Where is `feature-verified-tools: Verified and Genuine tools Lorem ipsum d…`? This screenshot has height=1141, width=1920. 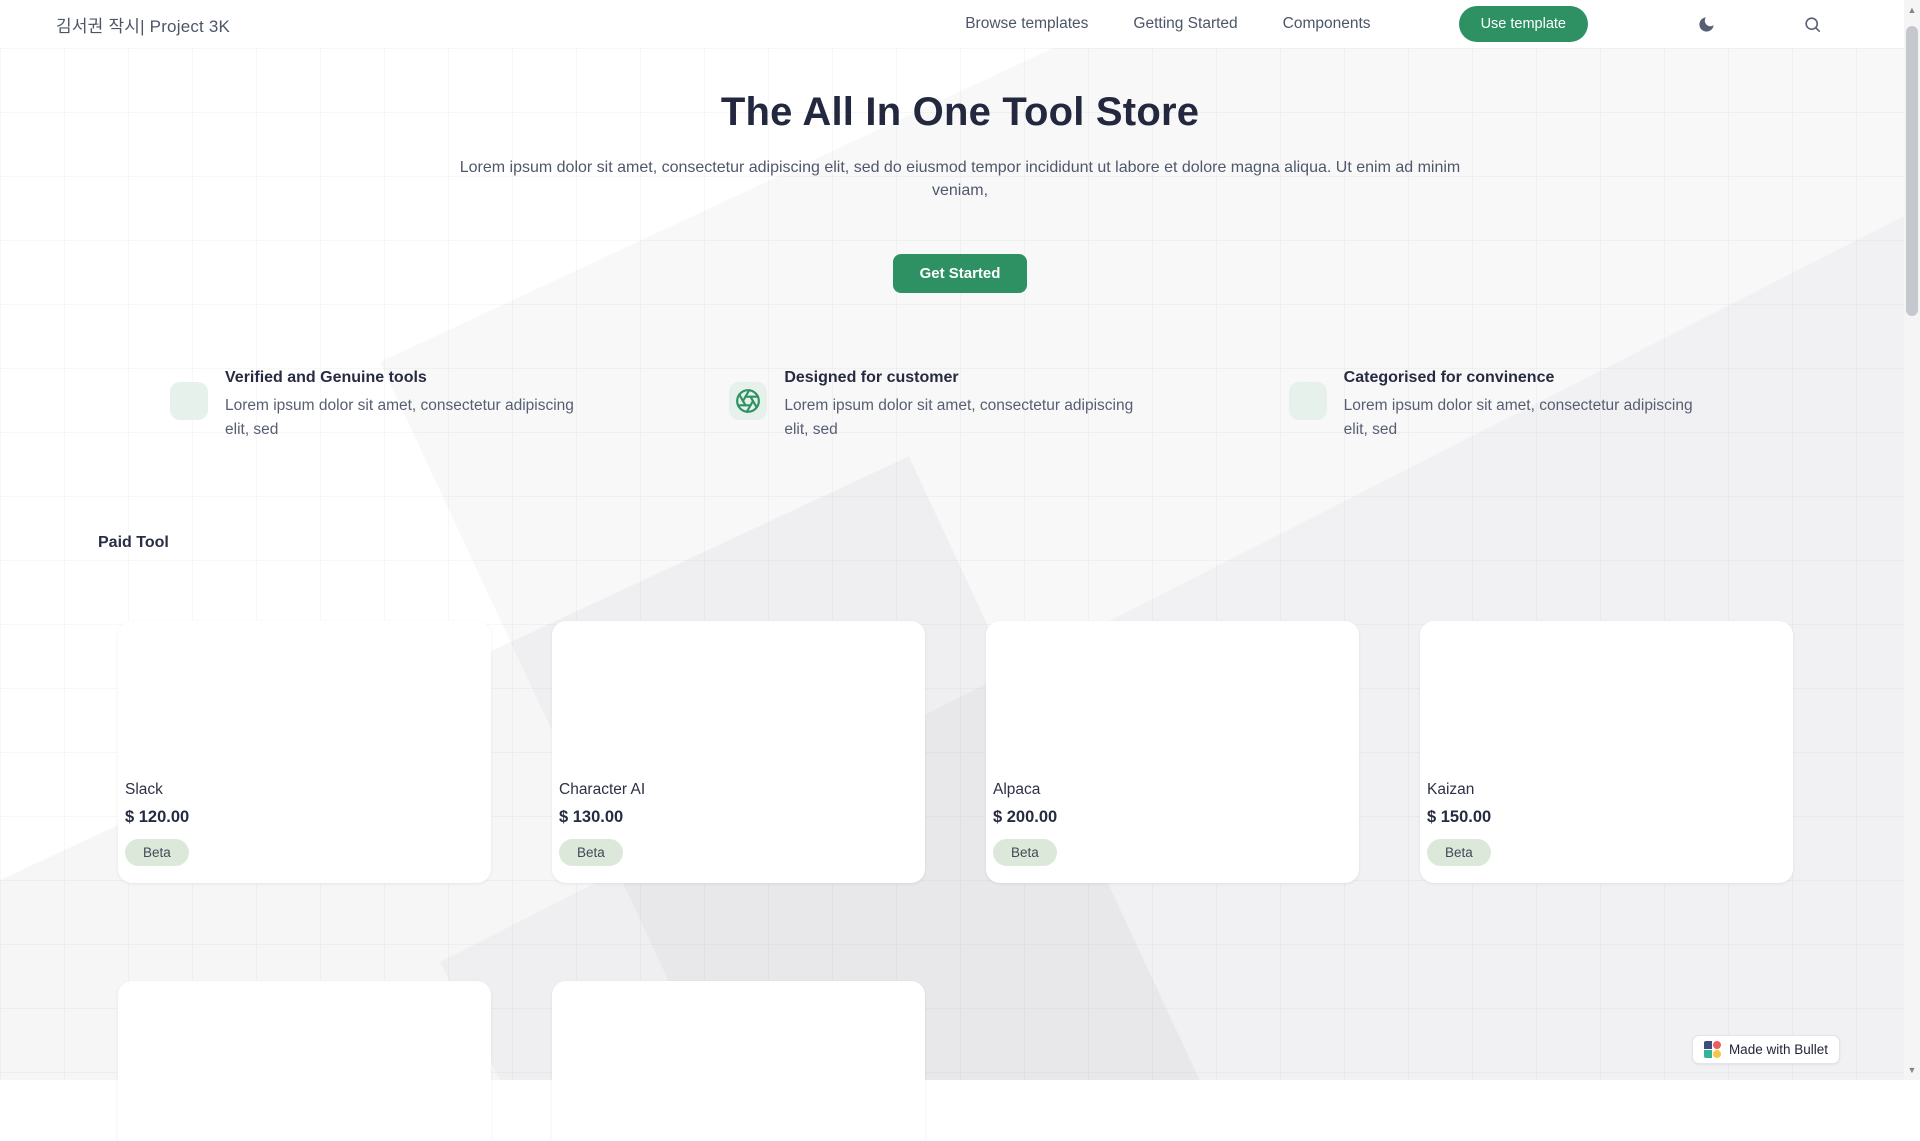 feature-verified-tools: Verified and Genuine tools Lorem ipsum d… is located at coordinates (415, 405).